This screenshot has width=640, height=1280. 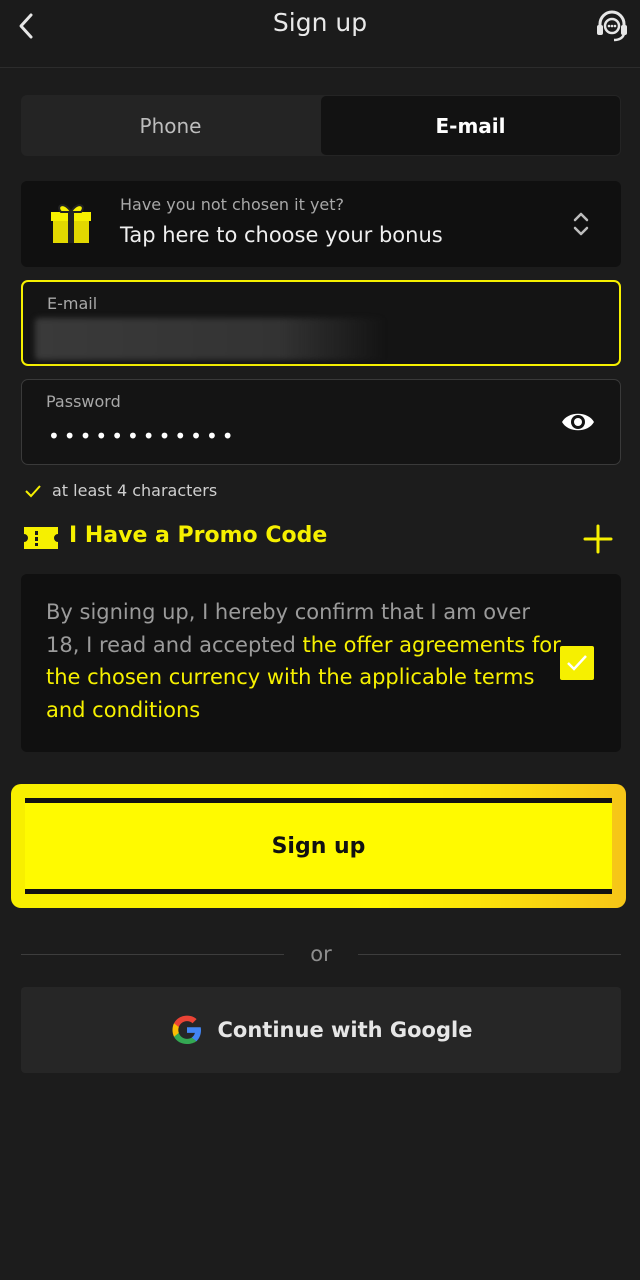 What do you see at coordinates (489, 954) in the screenshot?
I see `divider-line-right` at bounding box center [489, 954].